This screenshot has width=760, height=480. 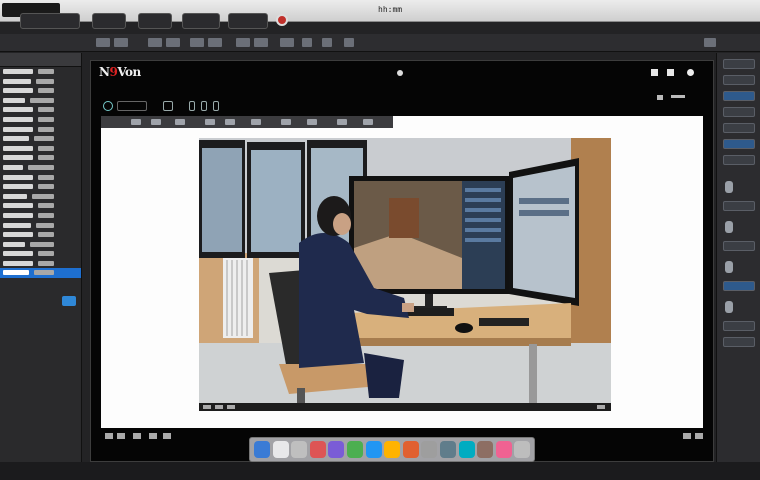 I want to click on safari-icon, so click(x=336, y=449).